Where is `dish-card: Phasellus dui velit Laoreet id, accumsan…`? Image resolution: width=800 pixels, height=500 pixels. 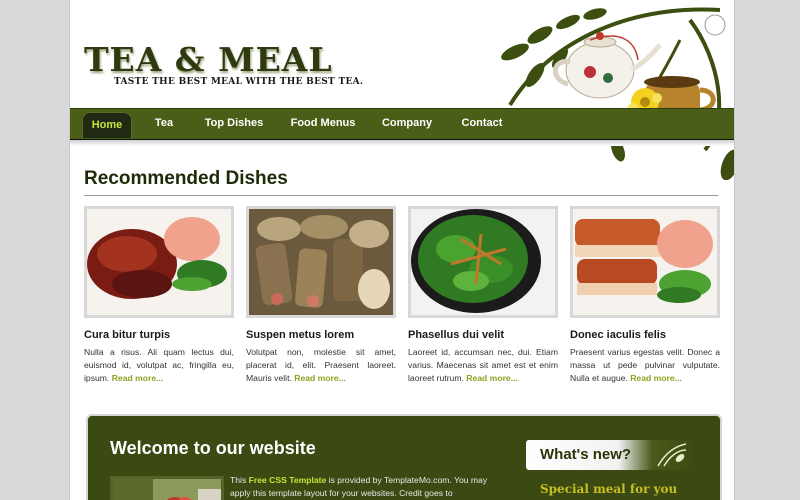 dish-card: Phasellus dui velit Laoreet id, accumsan… is located at coordinates (483, 295).